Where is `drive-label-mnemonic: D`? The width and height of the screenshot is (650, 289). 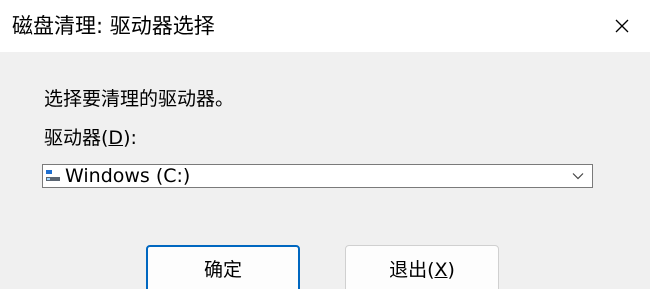
drive-label-mnemonic: D is located at coordinates (116, 138).